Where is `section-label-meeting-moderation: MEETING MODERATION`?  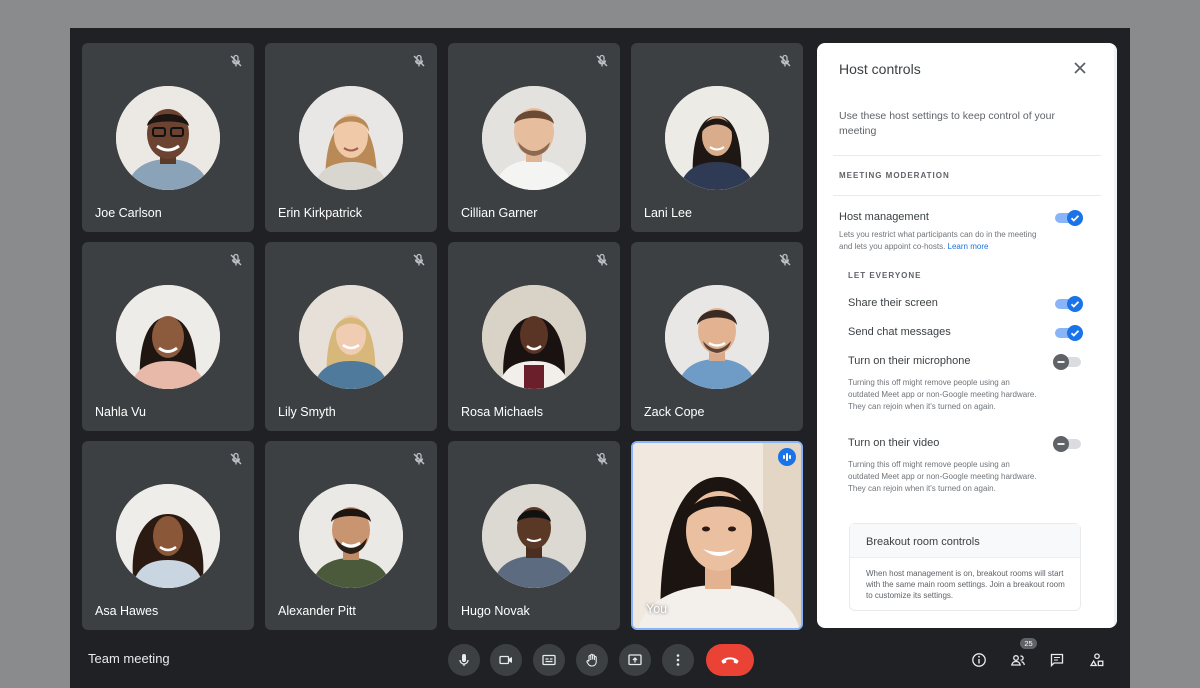 section-label-meeting-moderation: MEETING MODERATION is located at coordinates (894, 175).